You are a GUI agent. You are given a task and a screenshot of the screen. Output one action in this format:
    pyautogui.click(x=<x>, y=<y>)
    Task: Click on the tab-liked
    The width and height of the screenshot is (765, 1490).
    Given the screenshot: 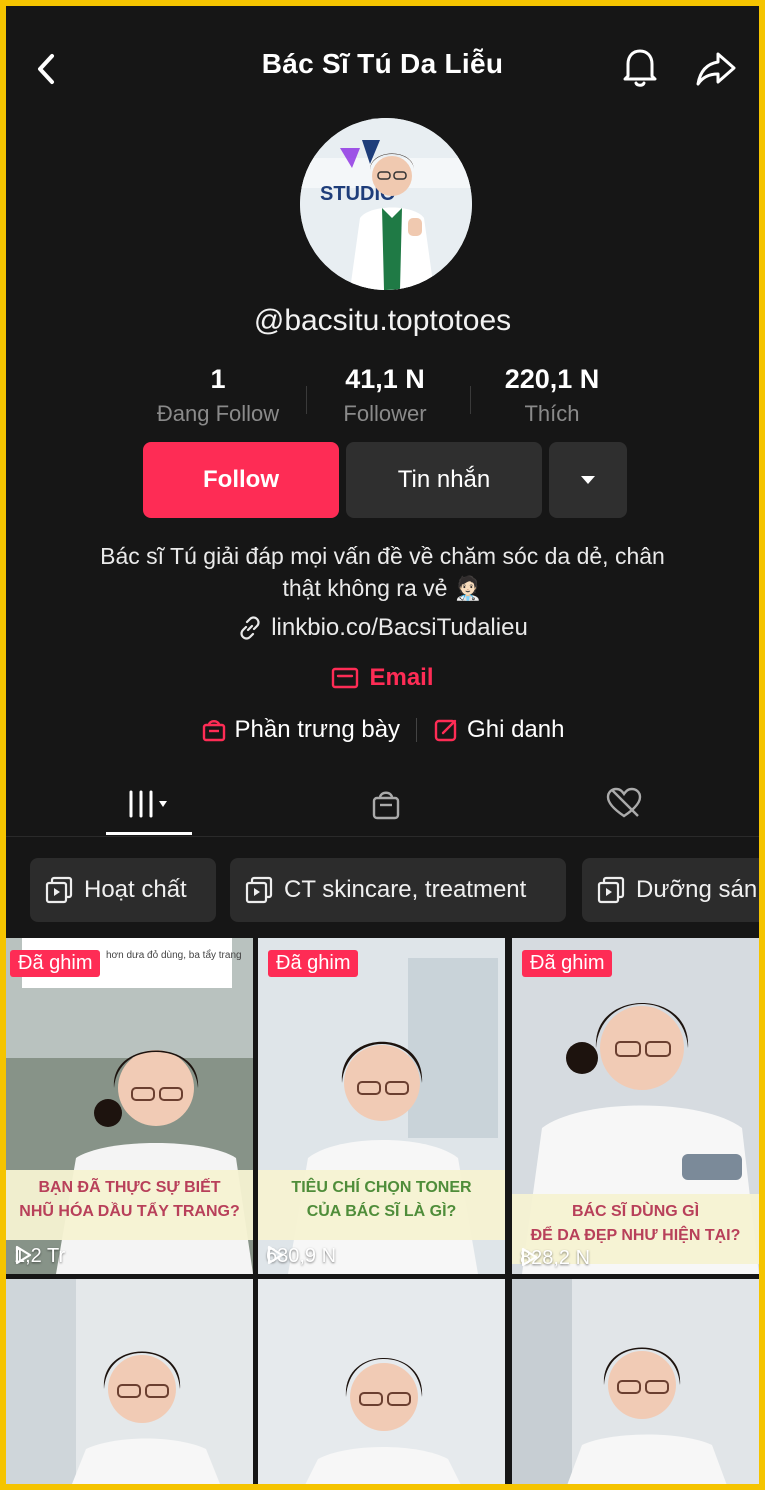 What is the action you would take?
    pyautogui.click(x=624, y=804)
    